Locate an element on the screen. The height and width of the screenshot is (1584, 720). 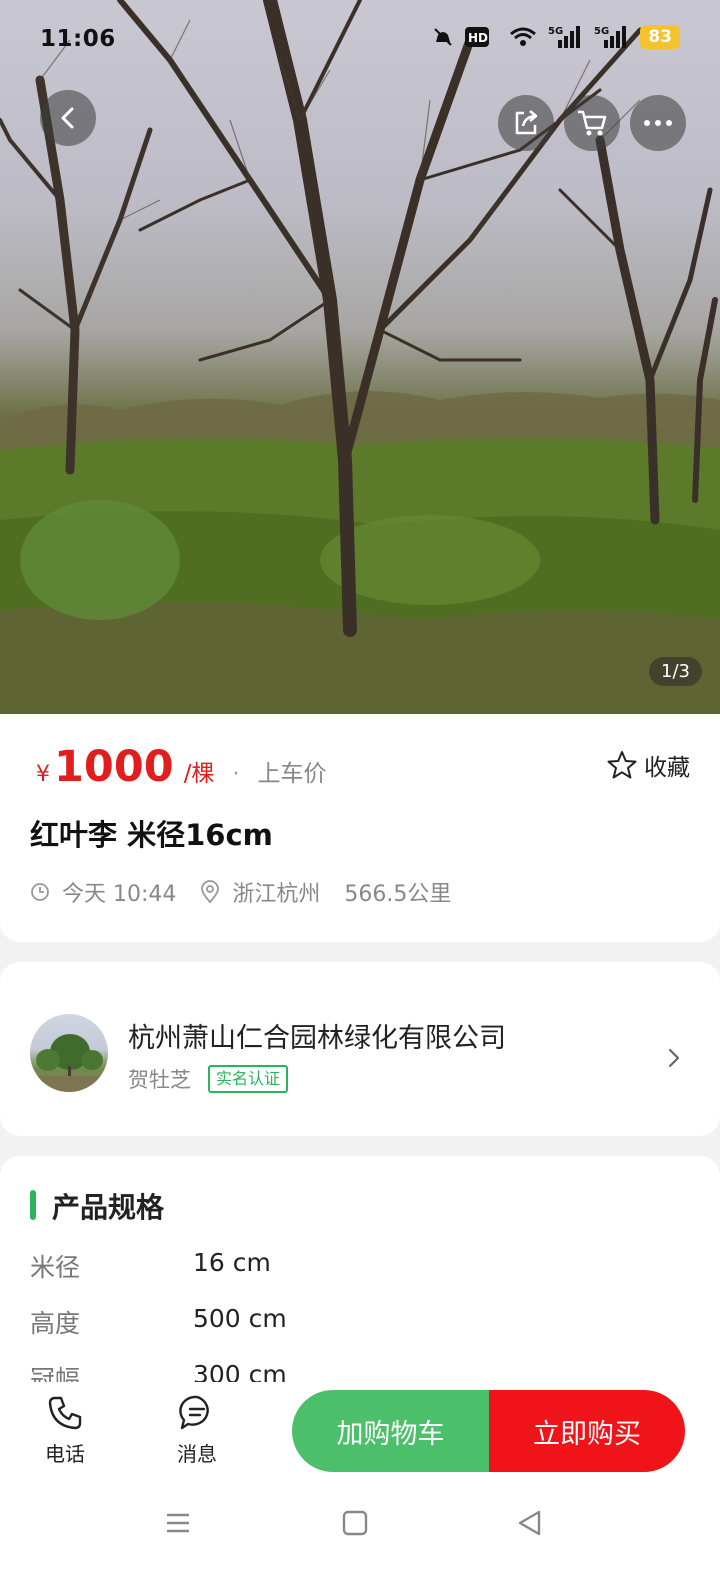
avatar is located at coordinates (69, 1053).